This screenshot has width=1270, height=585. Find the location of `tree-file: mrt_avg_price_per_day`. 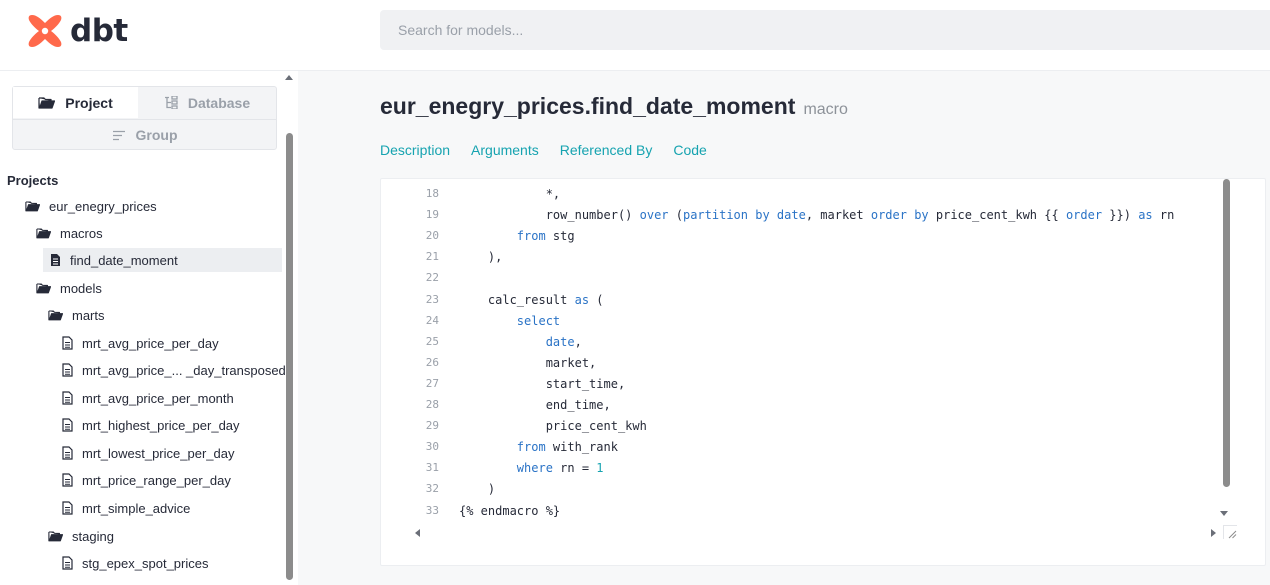

tree-file: mrt_avg_price_per_day is located at coordinates (140, 343).